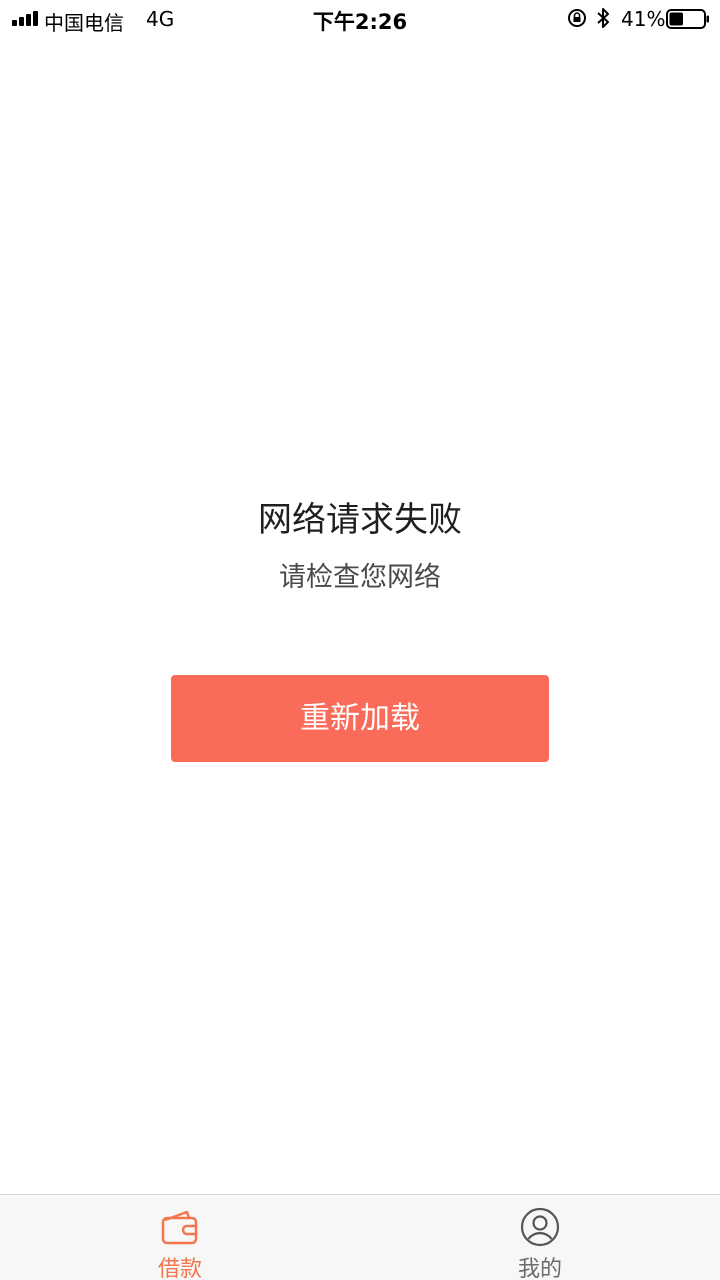  Describe the element at coordinates (603, 18) in the screenshot. I see `bluetooth-icon` at that location.